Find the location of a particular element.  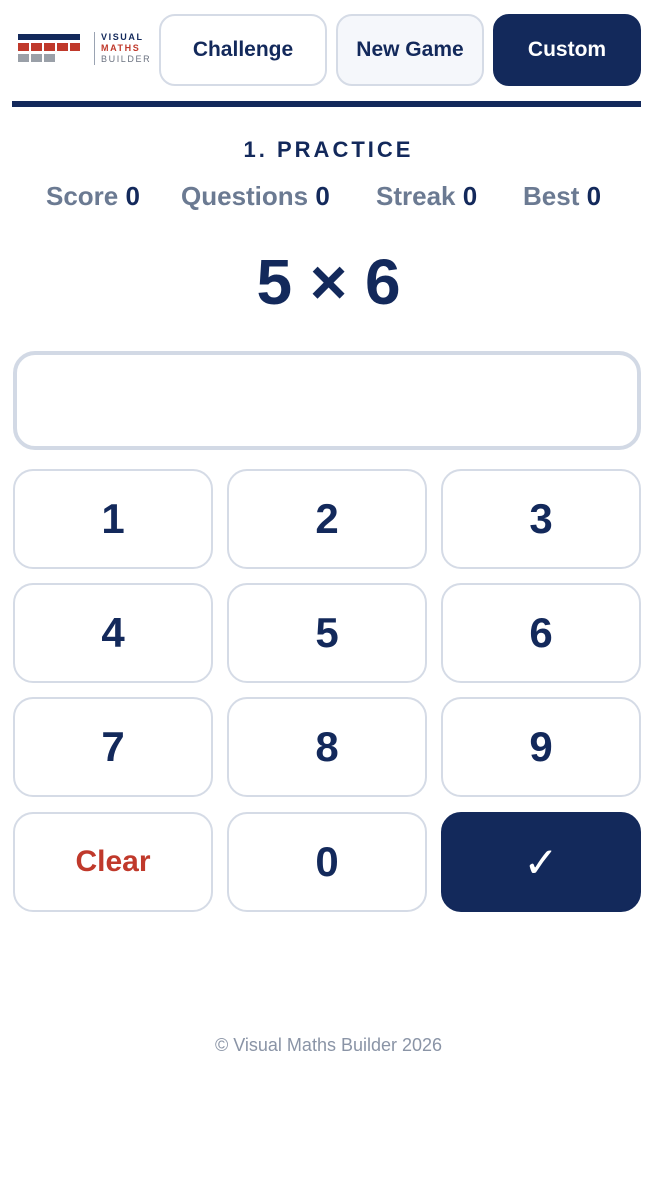

stat-best-label: Best is located at coordinates (551, 196).